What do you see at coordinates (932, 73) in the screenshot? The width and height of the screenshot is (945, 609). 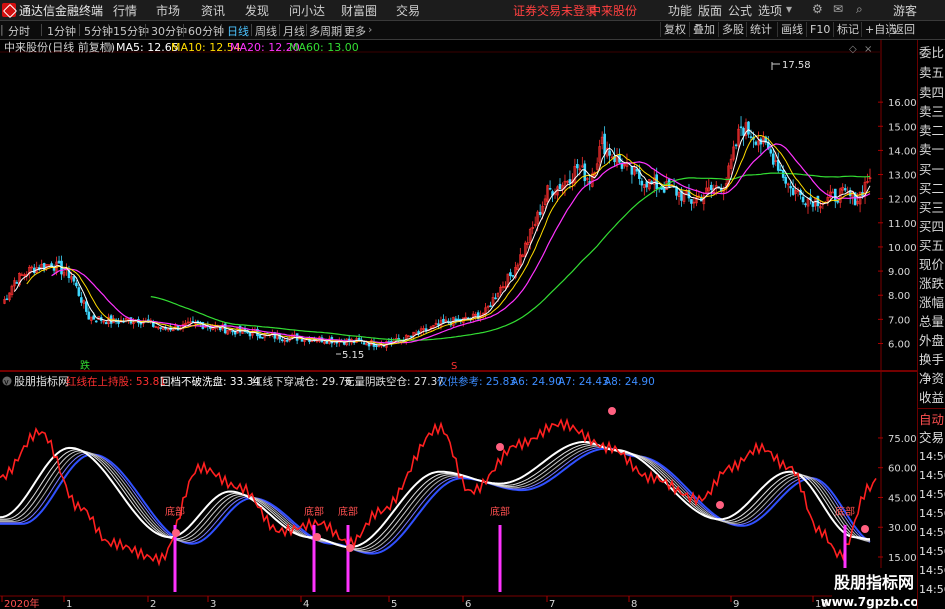 I see `panel-sell5: 卖五` at bounding box center [932, 73].